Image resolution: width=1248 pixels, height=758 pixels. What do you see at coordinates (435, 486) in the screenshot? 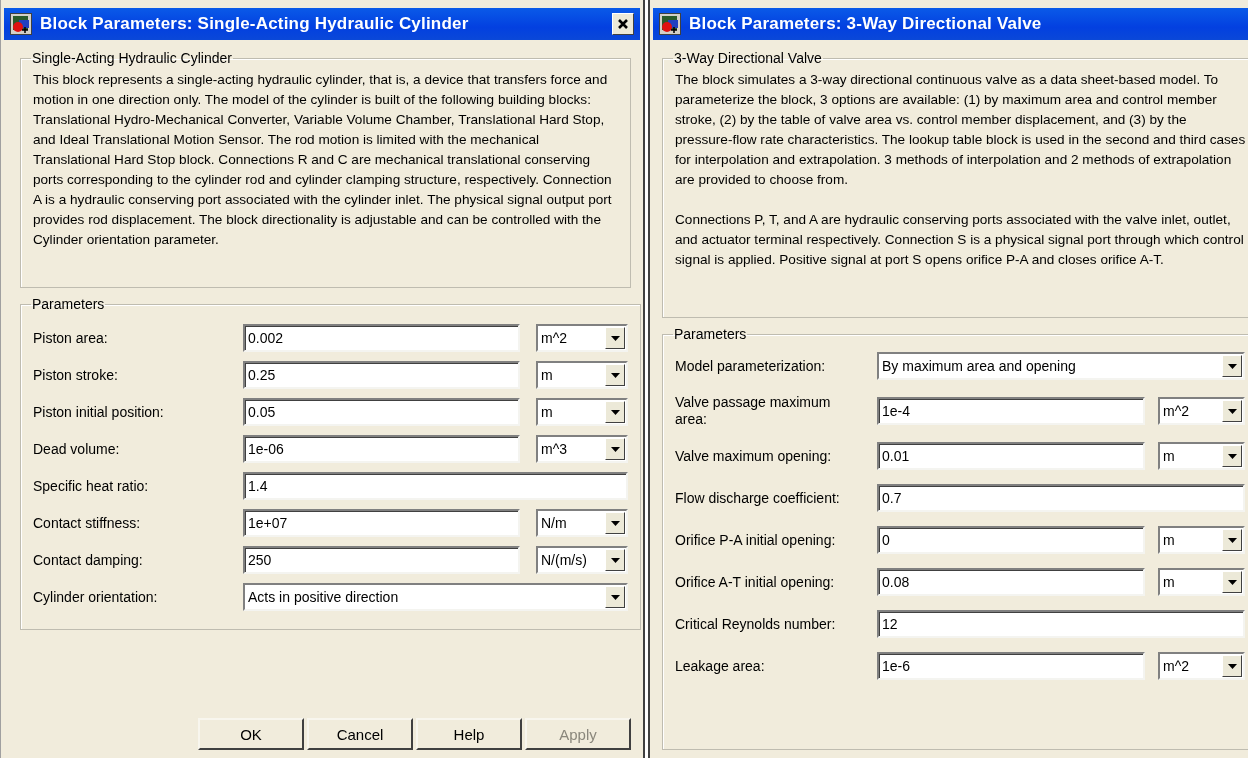
I see `input-field: 1.4` at bounding box center [435, 486].